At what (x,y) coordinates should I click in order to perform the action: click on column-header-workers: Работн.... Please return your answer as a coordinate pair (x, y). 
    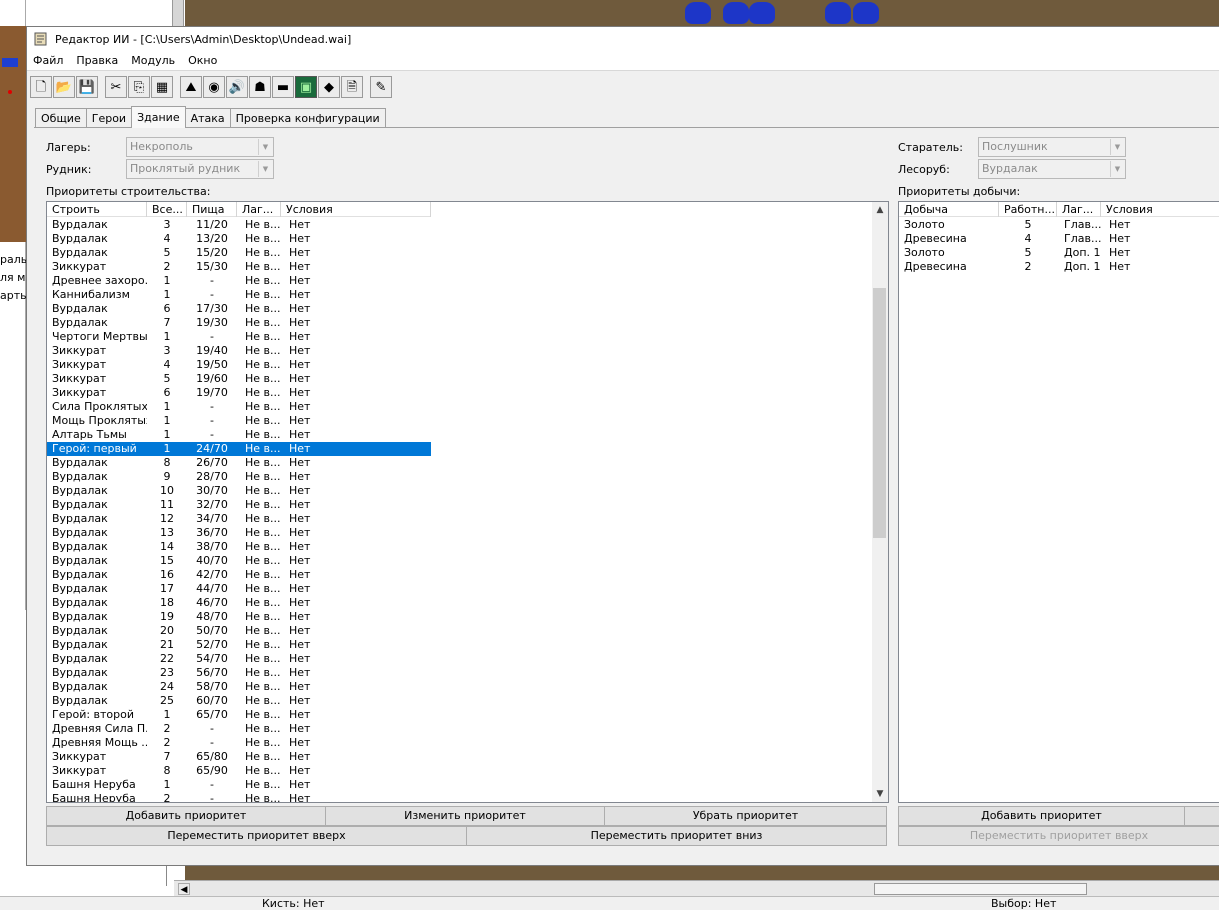
    Looking at the image, I should click on (1028, 209).